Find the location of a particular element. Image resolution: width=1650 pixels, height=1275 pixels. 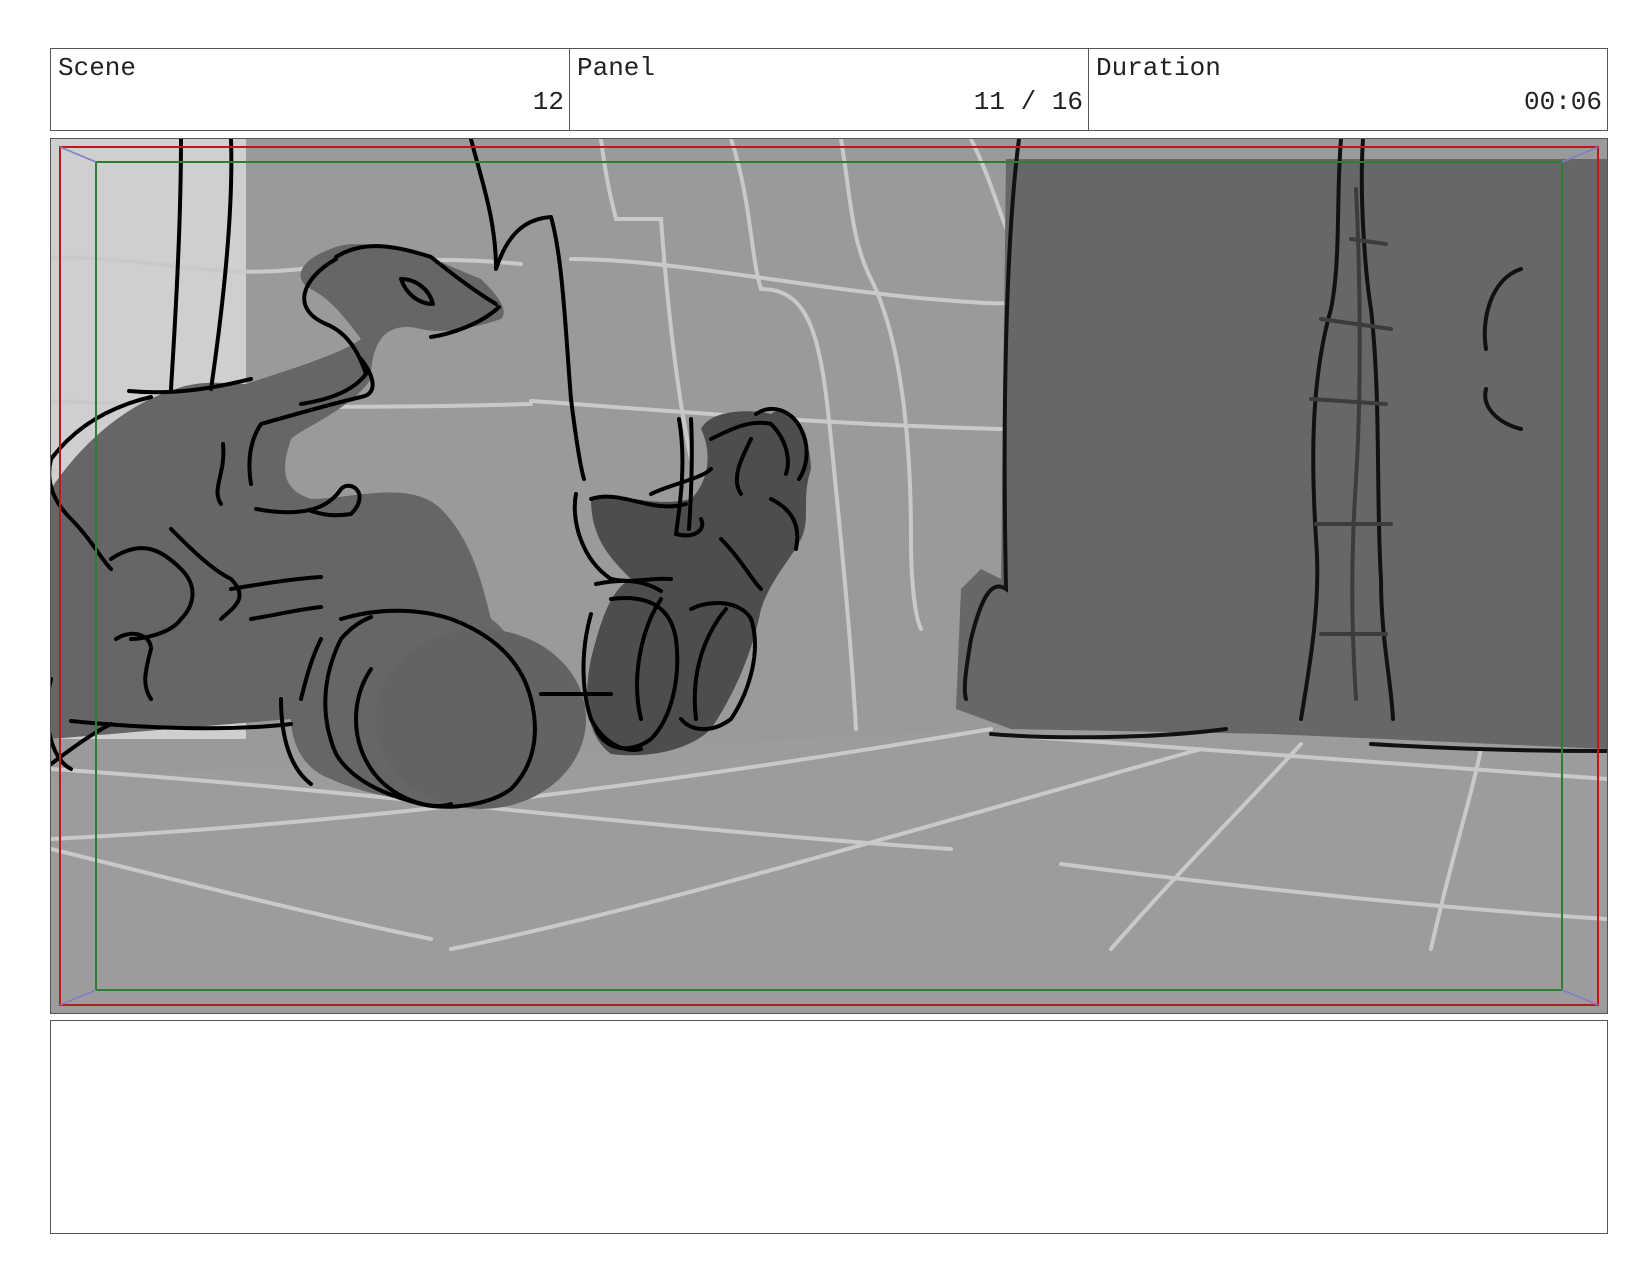

panel-info-header: Scene 12 Panel 11 / 16 Duration 00:06 is located at coordinates (829, 89).